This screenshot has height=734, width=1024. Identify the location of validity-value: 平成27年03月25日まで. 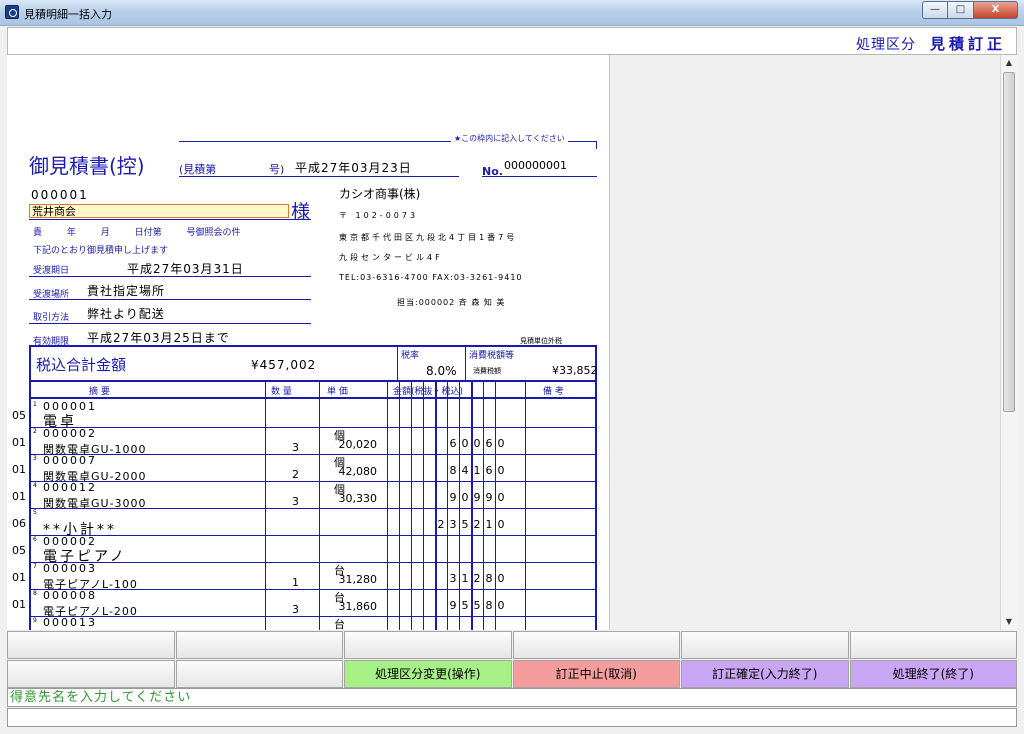
(158, 337).